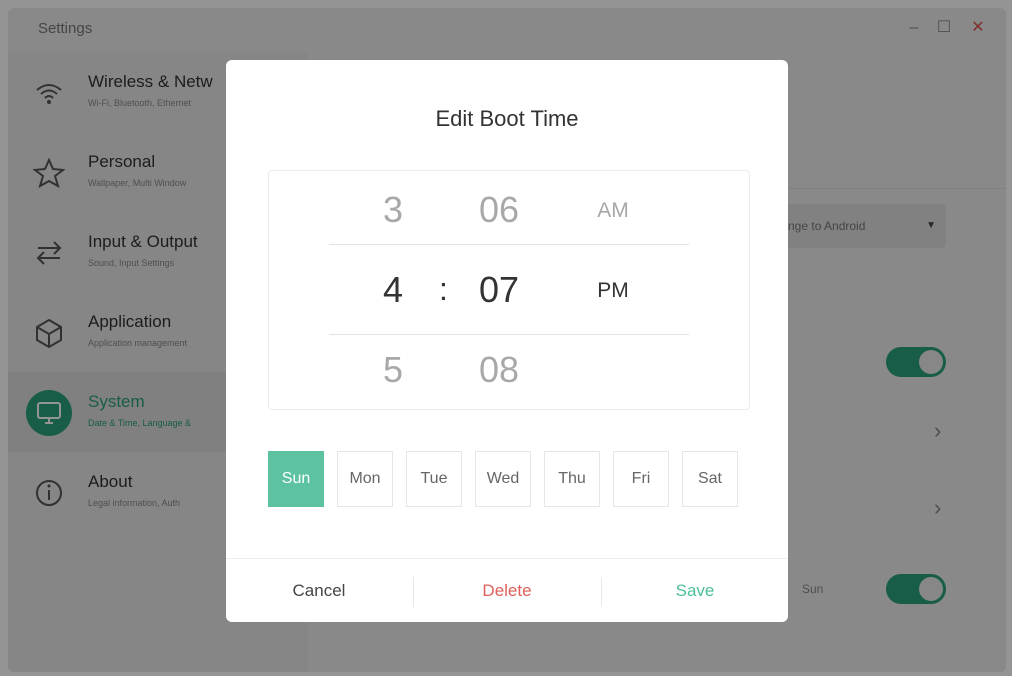  What do you see at coordinates (572, 479) in the screenshot?
I see `day-thu: Thu` at bounding box center [572, 479].